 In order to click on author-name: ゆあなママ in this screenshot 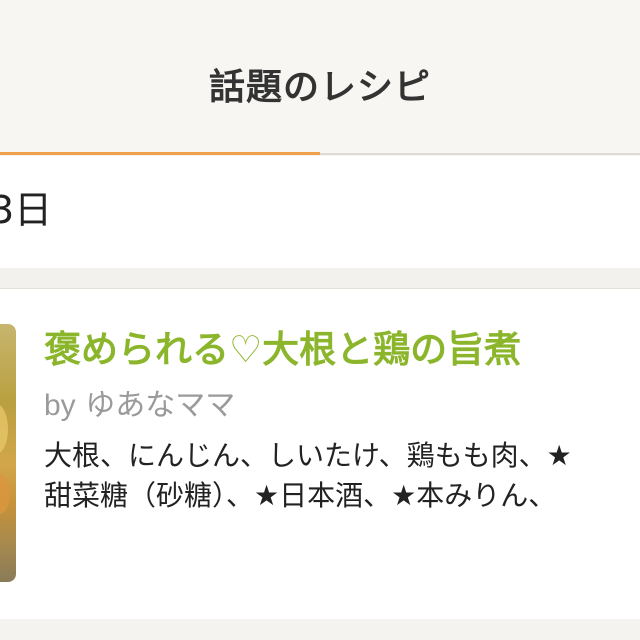, I will do `click(160, 405)`.